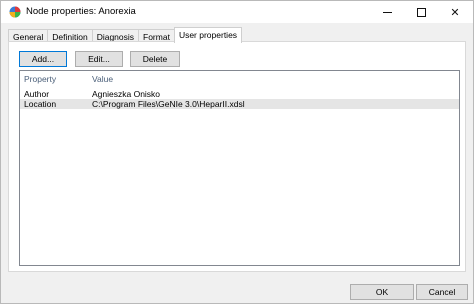  I want to click on window-title: Node properties: Anorexia, so click(81, 11).